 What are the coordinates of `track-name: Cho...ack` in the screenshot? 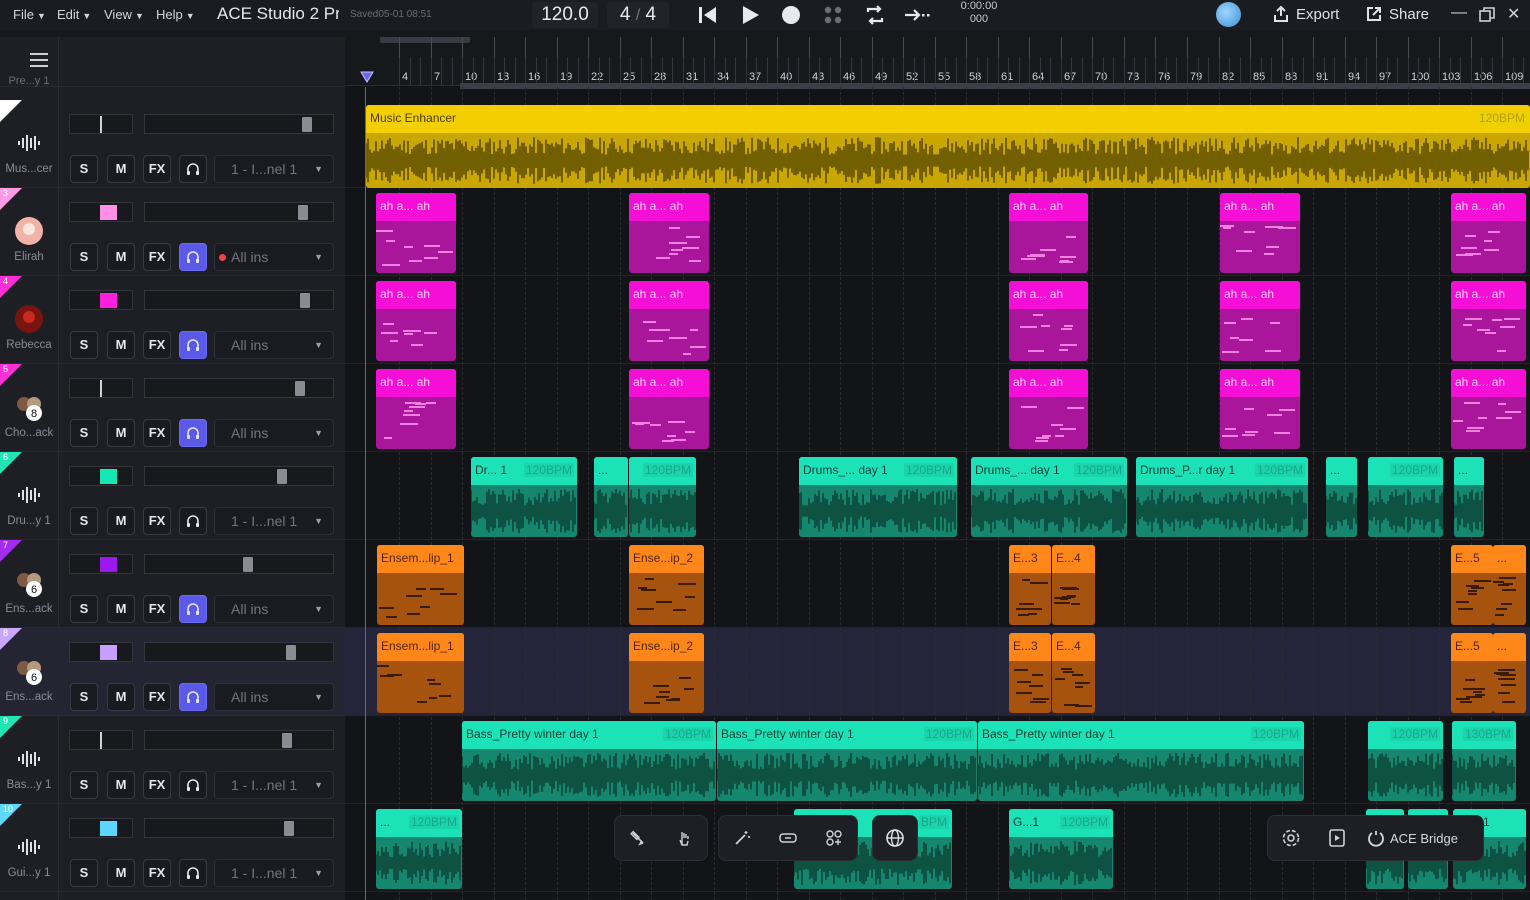 It's located at (29, 433).